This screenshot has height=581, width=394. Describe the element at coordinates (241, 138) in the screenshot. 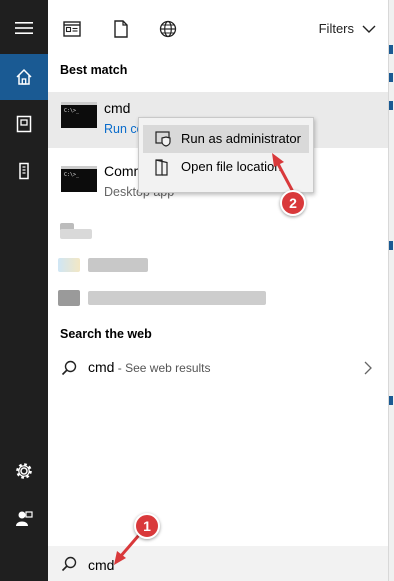

I see `run-as-administrator-label: Run as administrator` at that location.